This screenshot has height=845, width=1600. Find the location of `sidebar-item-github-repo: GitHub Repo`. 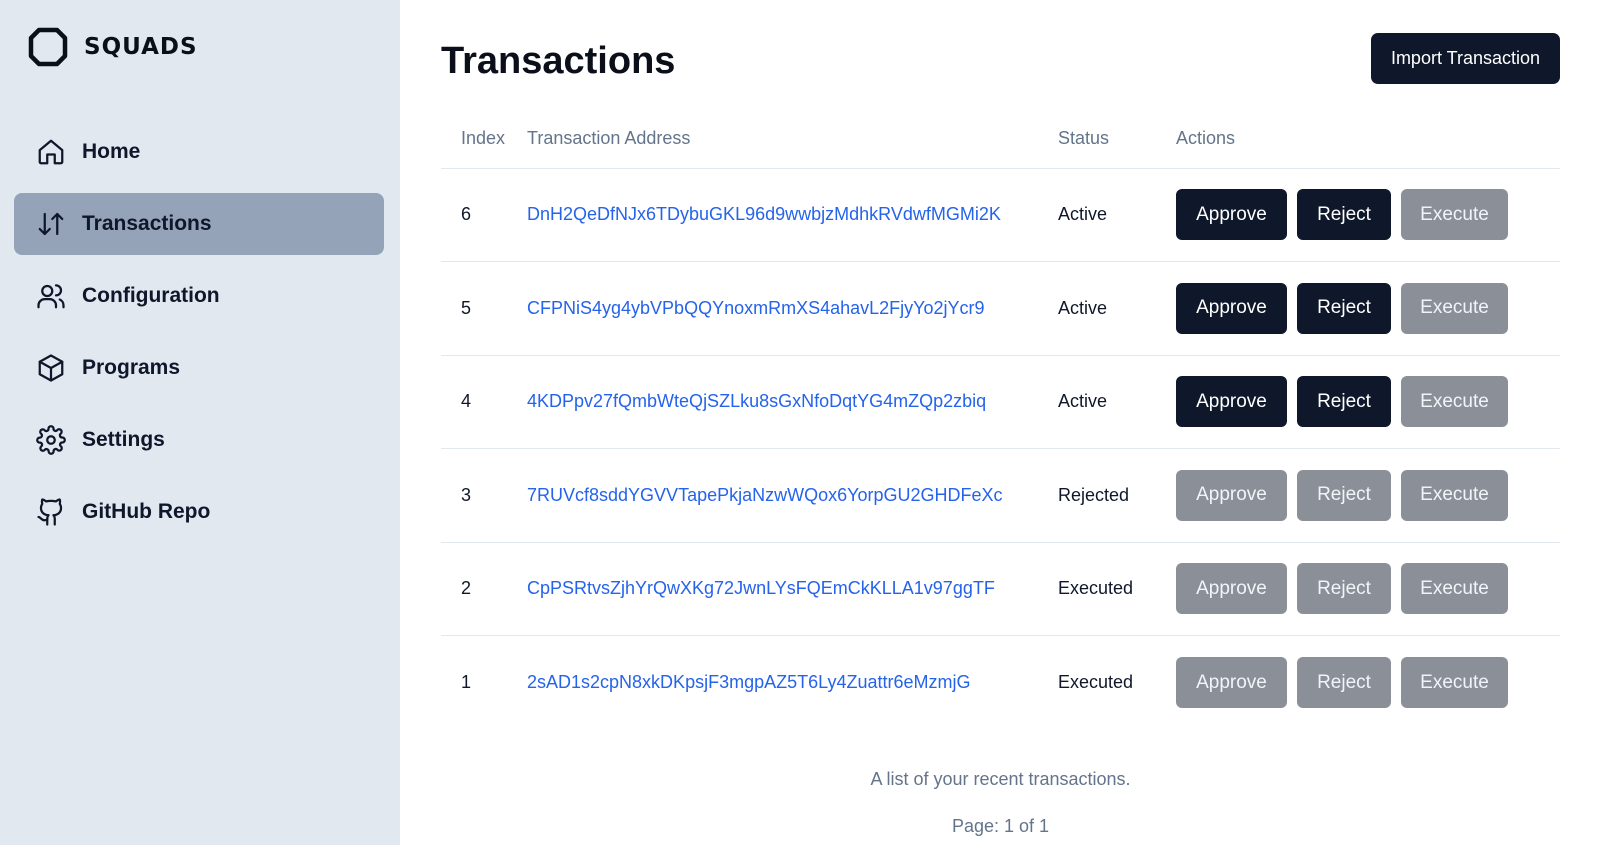

sidebar-item-github-repo: GitHub Repo is located at coordinates (199, 512).